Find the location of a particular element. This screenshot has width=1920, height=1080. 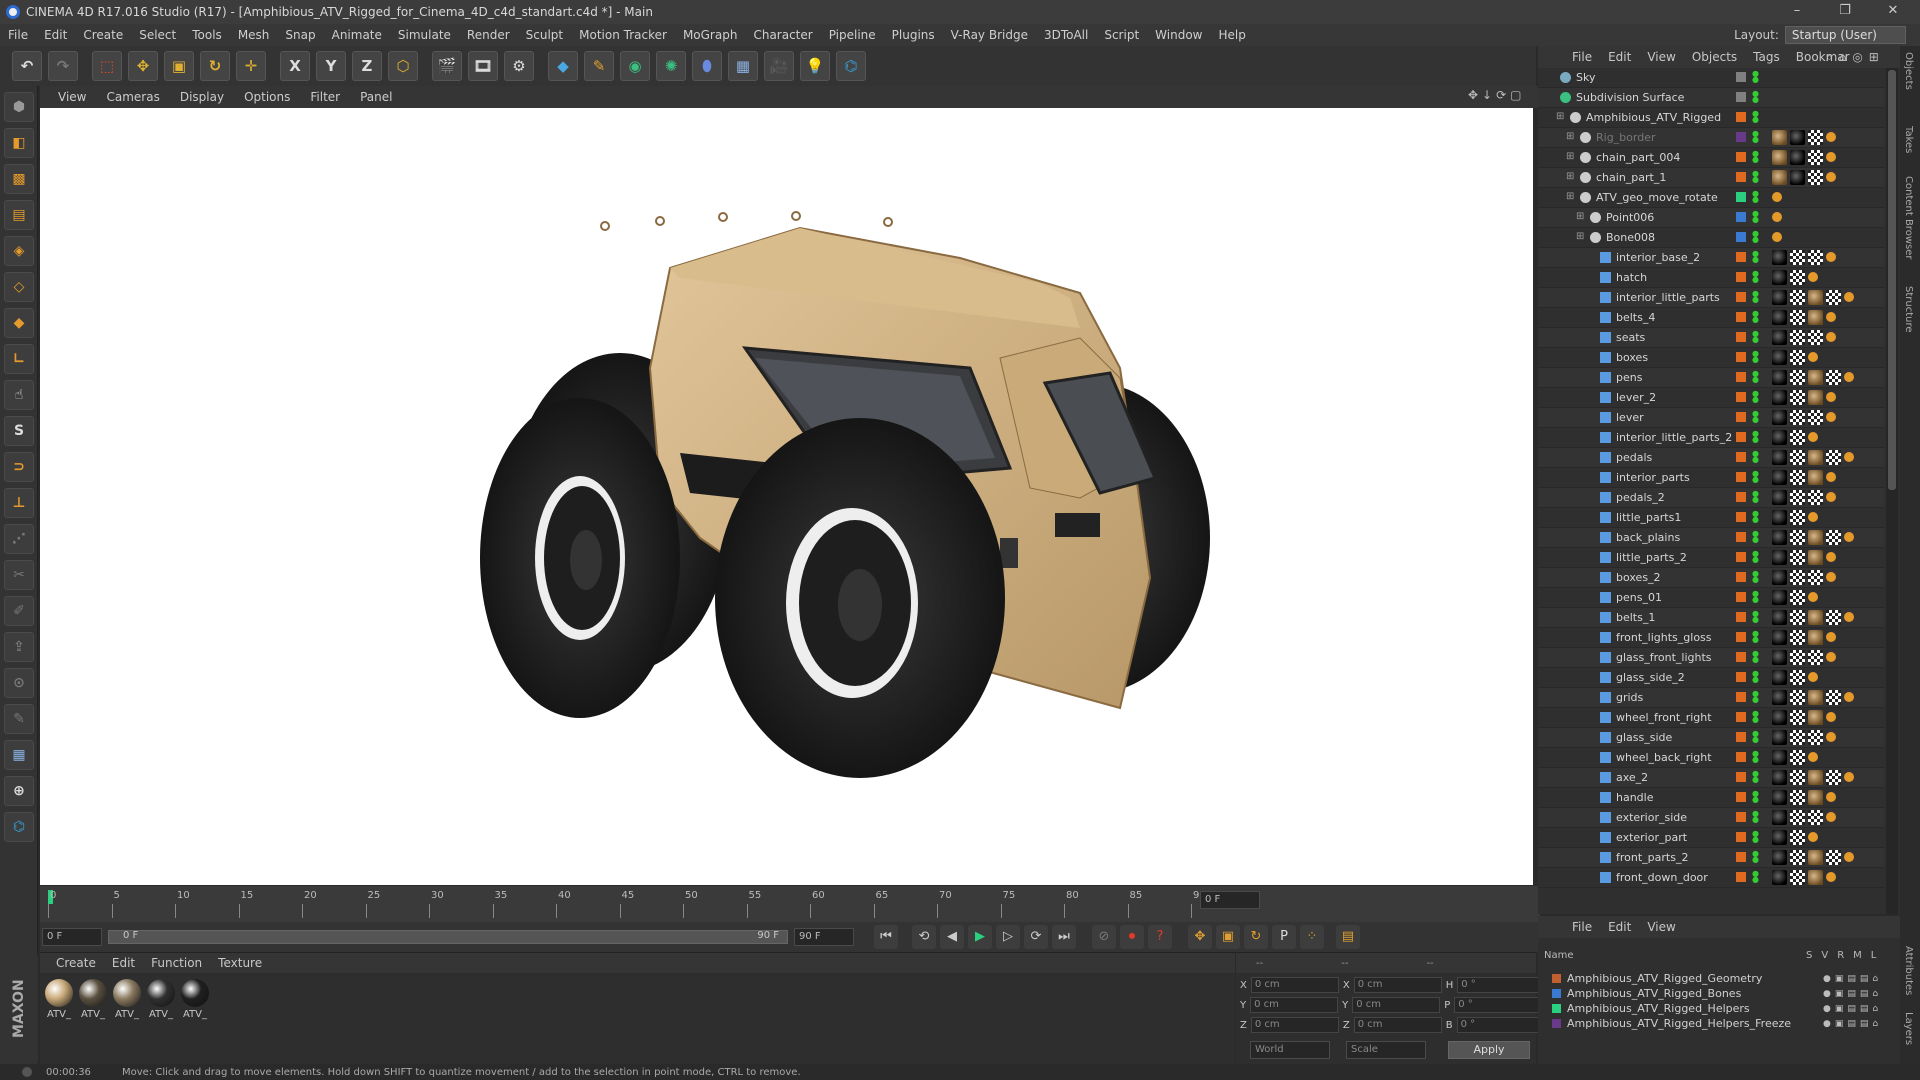

floor-icon: ▦ is located at coordinates (743, 66).